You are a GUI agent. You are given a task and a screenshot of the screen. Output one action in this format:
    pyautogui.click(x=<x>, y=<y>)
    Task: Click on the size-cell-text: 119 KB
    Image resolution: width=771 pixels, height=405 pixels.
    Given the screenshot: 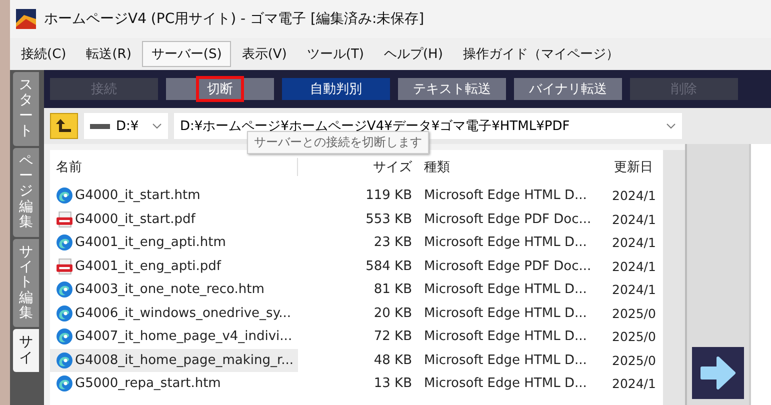 What is the action you would take?
    pyautogui.click(x=388, y=196)
    